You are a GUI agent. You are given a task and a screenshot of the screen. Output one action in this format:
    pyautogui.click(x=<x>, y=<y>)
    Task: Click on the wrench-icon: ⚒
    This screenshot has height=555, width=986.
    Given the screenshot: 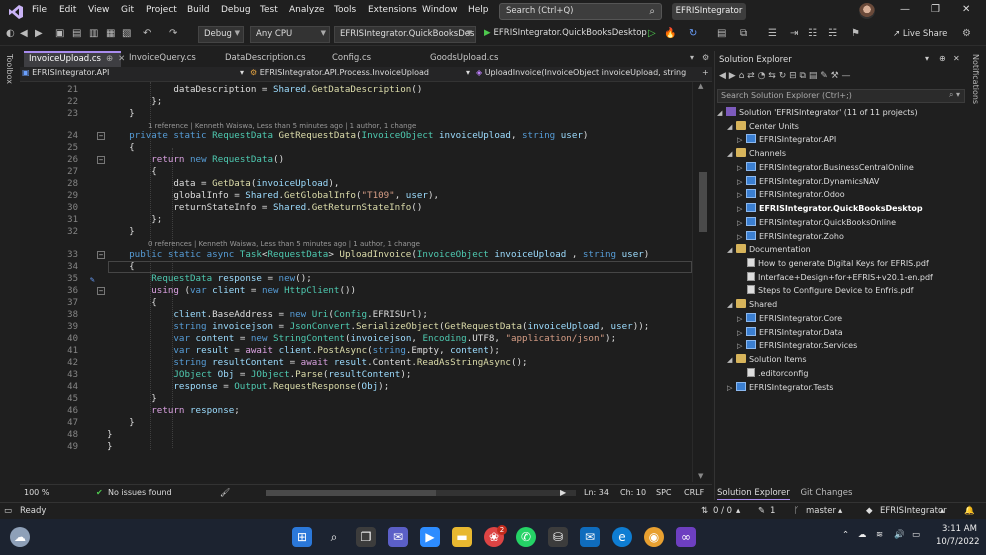 What is the action you would take?
    pyautogui.click(x=836, y=76)
    